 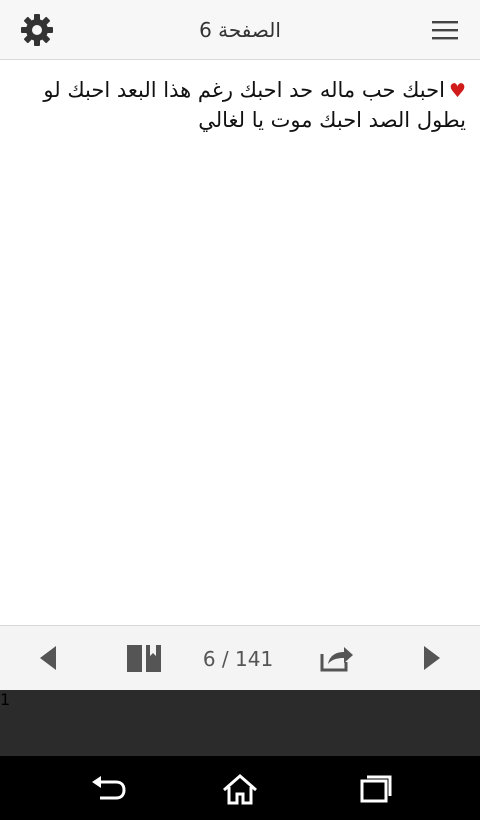 I want to click on back-icon, so click(x=108, y=789).